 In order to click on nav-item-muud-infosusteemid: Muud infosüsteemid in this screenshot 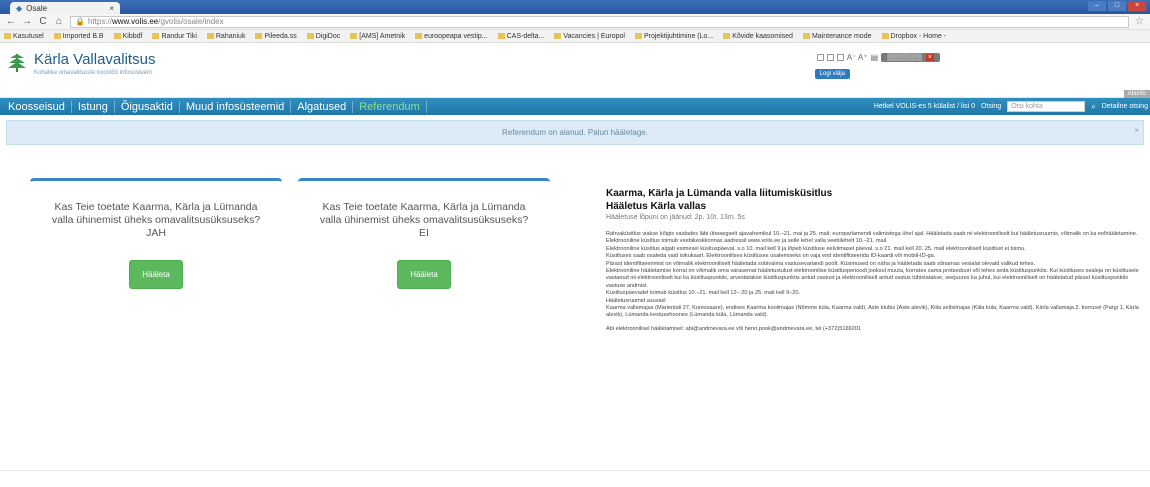, I will do `click(236, 106)`.